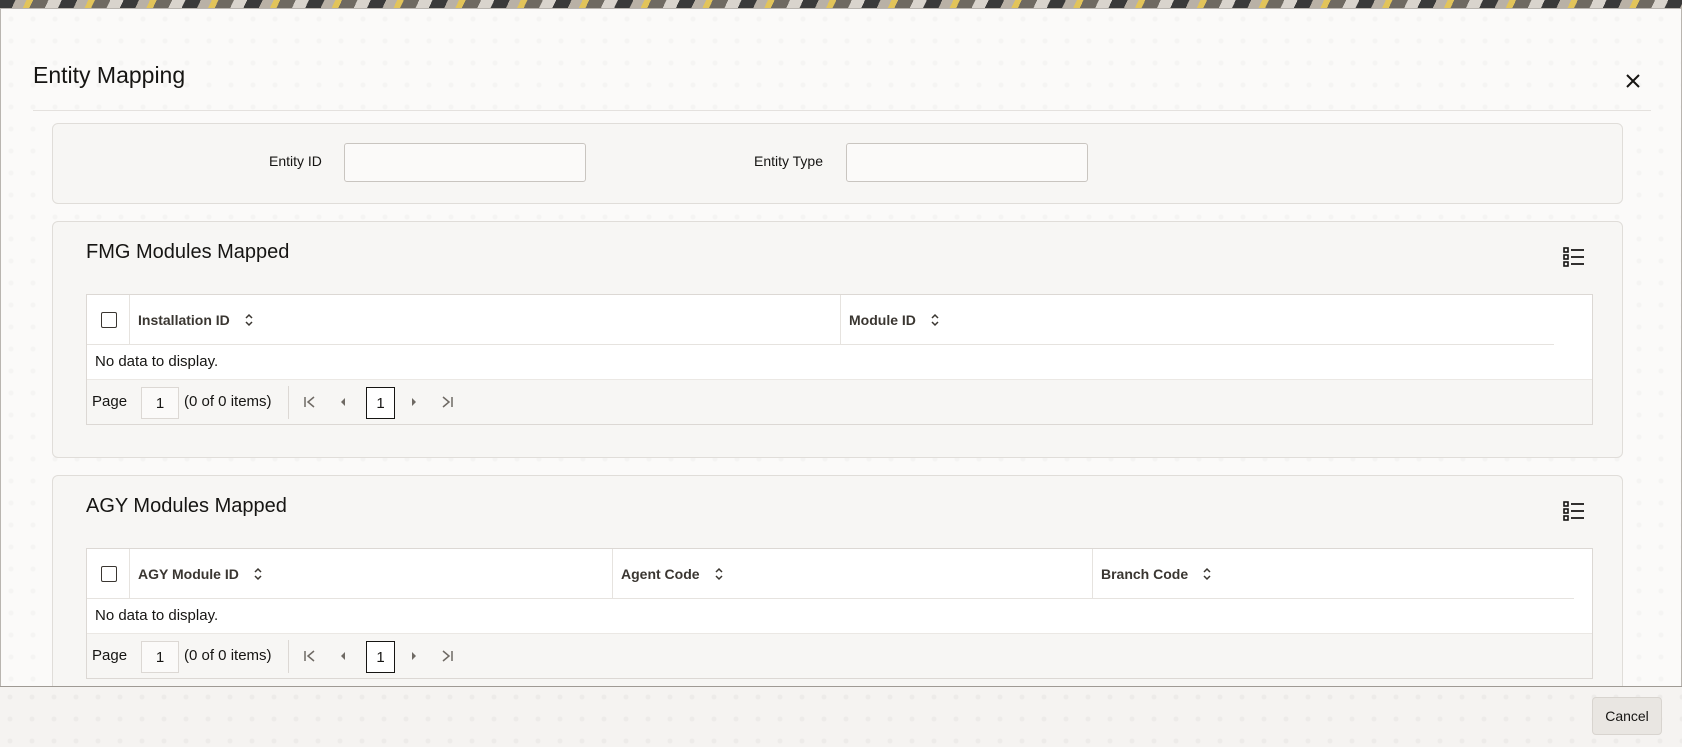  Describe the element at coordinates (1627, 716) in the screenshot. I see `cancel-button: Cancel` at that location.